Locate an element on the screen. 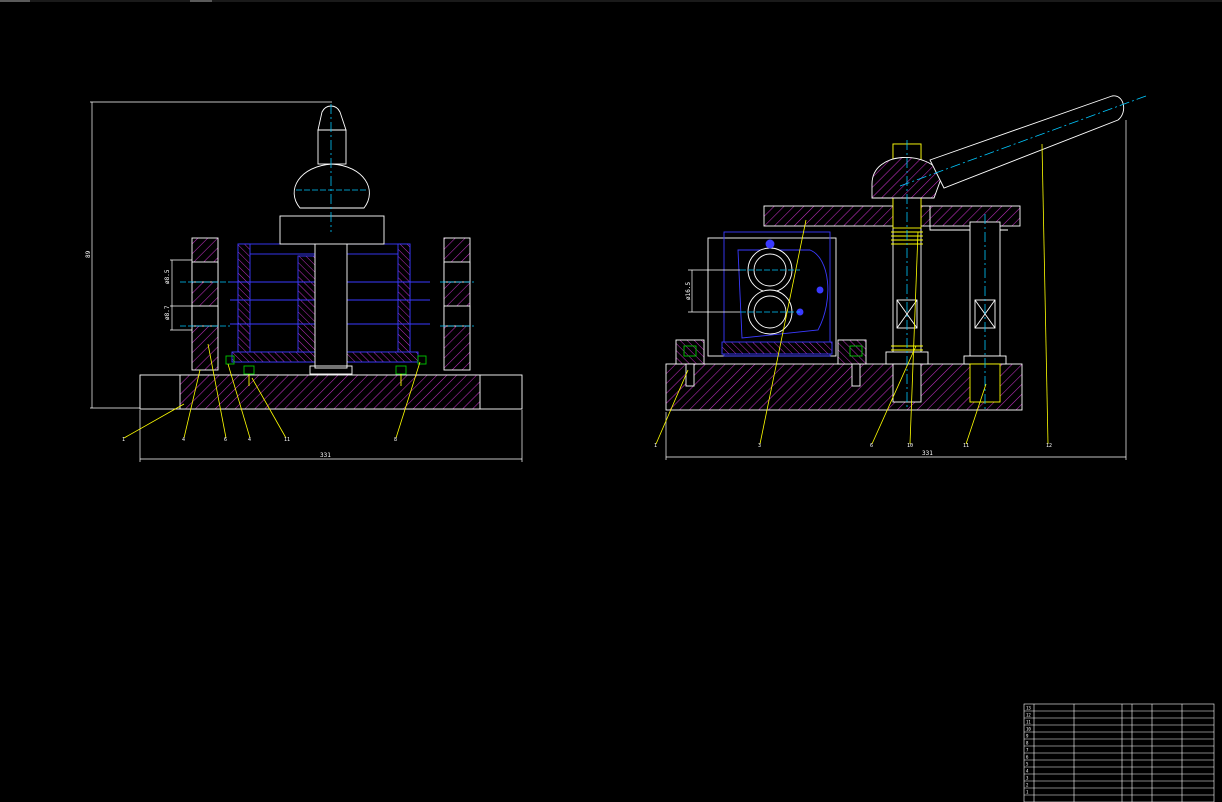  bom-row-number: 8 is located at coordinates (1027, 743).